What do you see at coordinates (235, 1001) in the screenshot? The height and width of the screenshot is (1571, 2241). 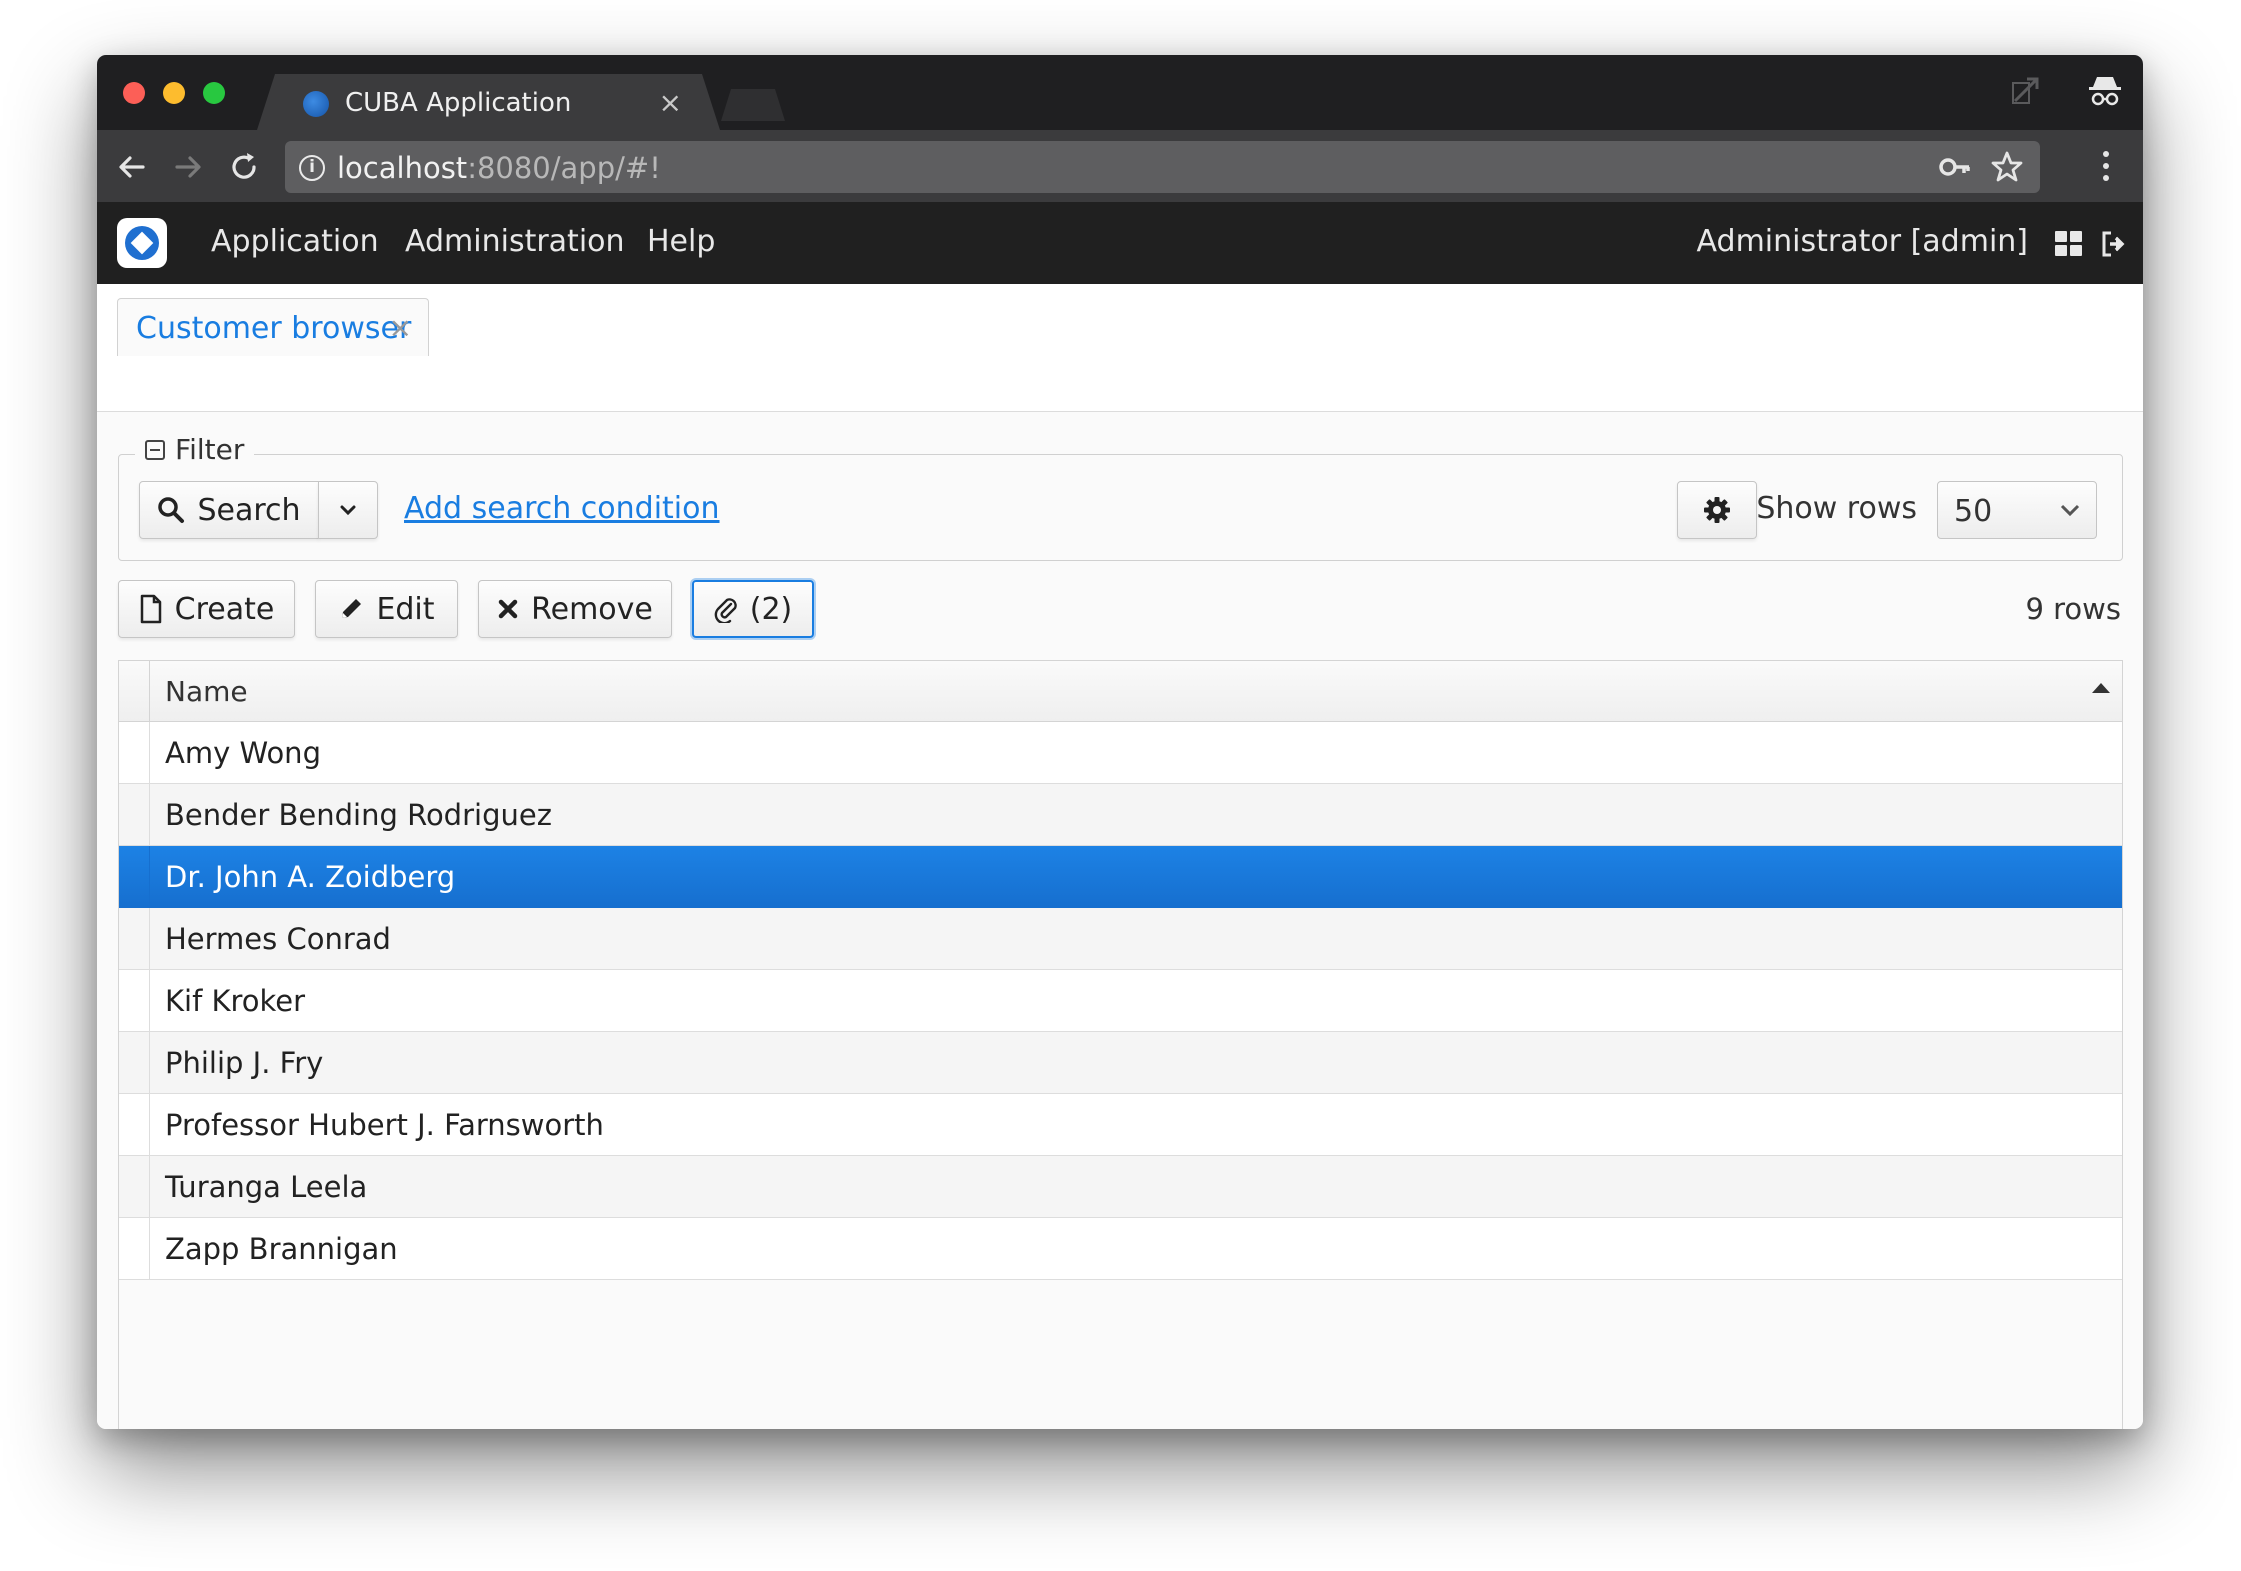 I see `cell-name: Kif Kroker` at bounding box center [235, 1001].